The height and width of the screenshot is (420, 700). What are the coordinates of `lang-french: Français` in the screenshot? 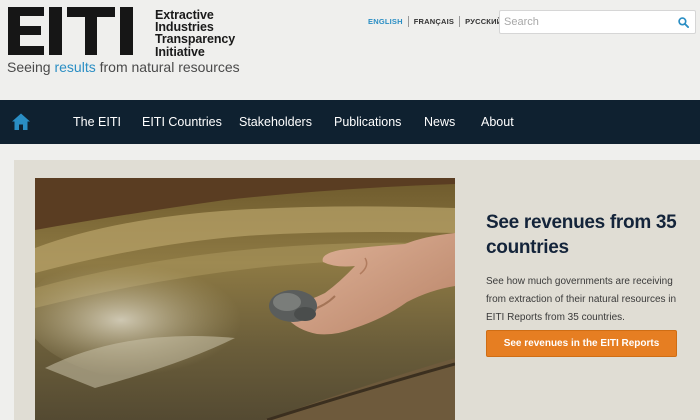 It's located at (434, 21).